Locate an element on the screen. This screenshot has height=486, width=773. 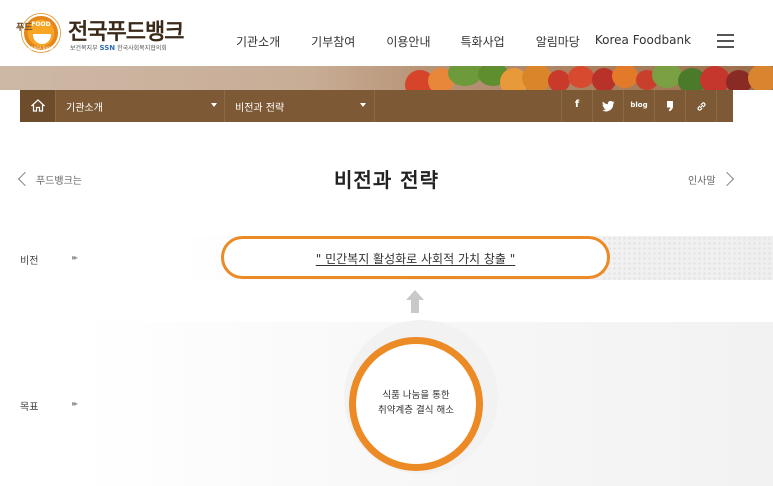
badge-bottom-text: KOREA BANK is located at coordinates (41, 48).